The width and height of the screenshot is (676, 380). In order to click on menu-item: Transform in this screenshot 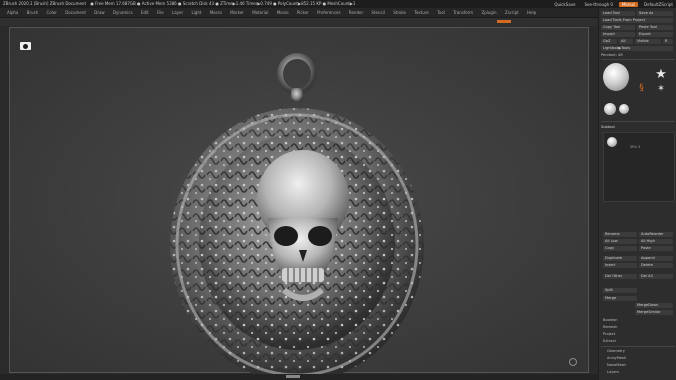, I will do `click(463, 12)`.